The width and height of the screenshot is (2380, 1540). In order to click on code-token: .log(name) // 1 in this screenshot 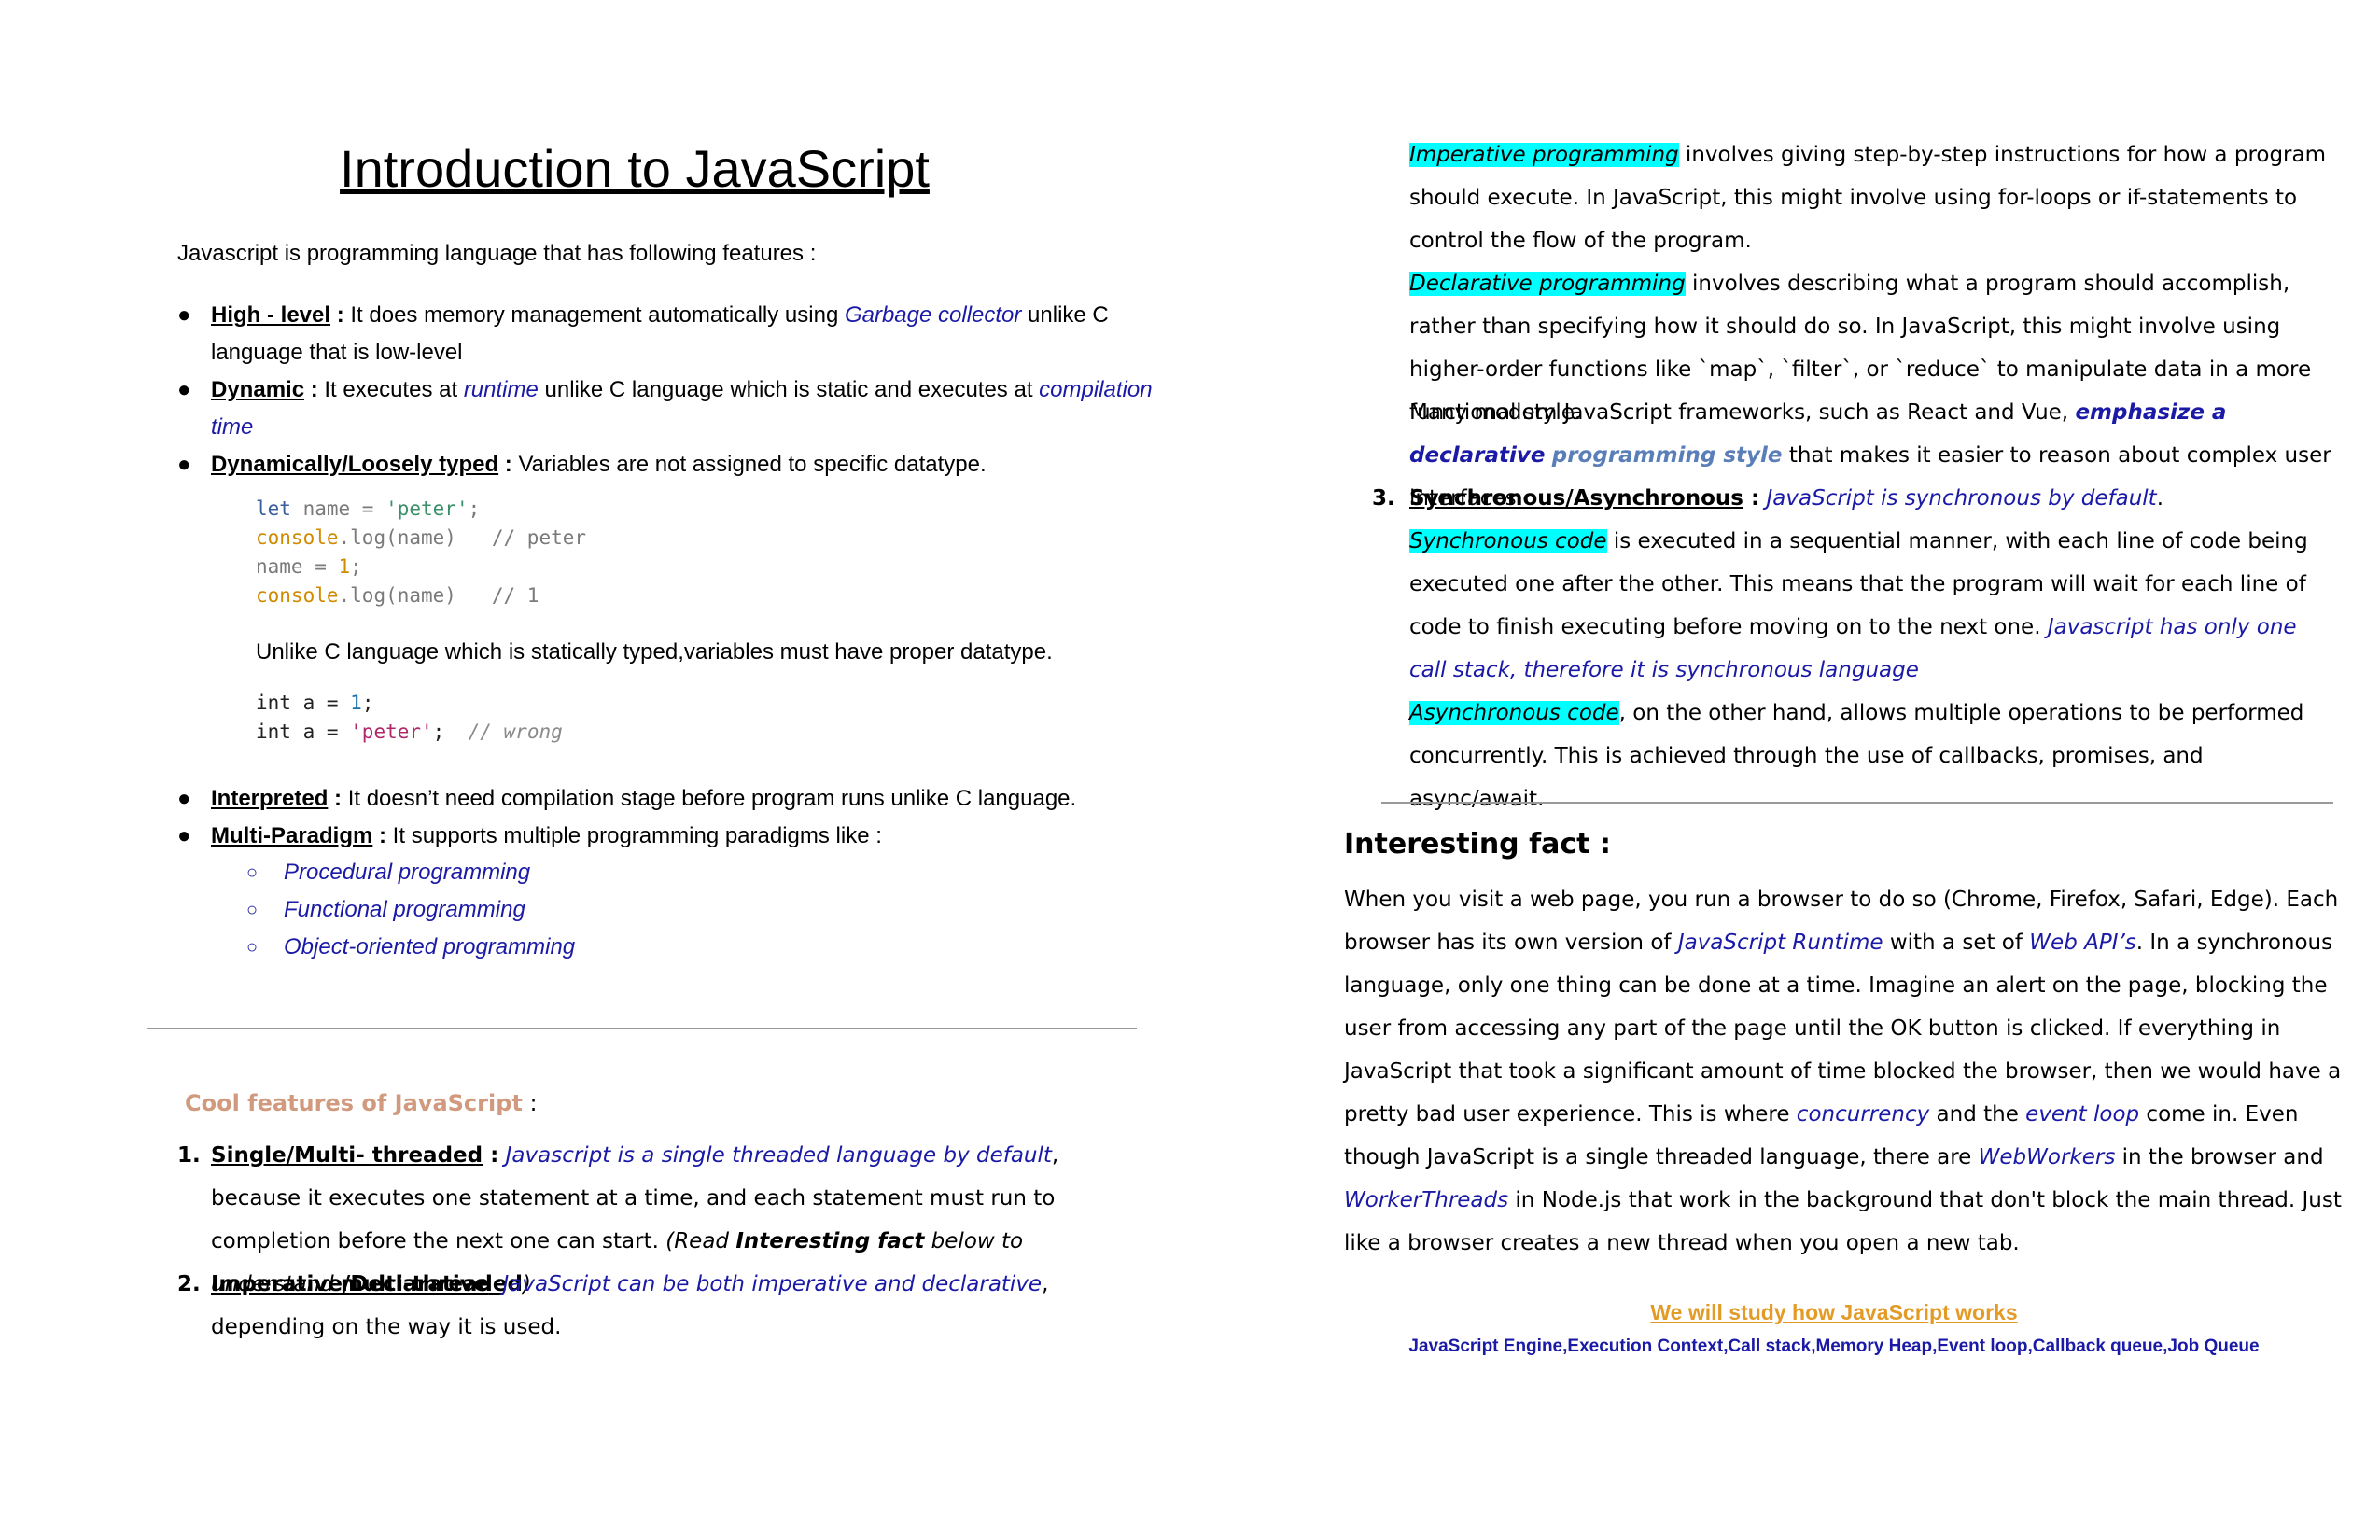, I will do `click(438, 595)`.